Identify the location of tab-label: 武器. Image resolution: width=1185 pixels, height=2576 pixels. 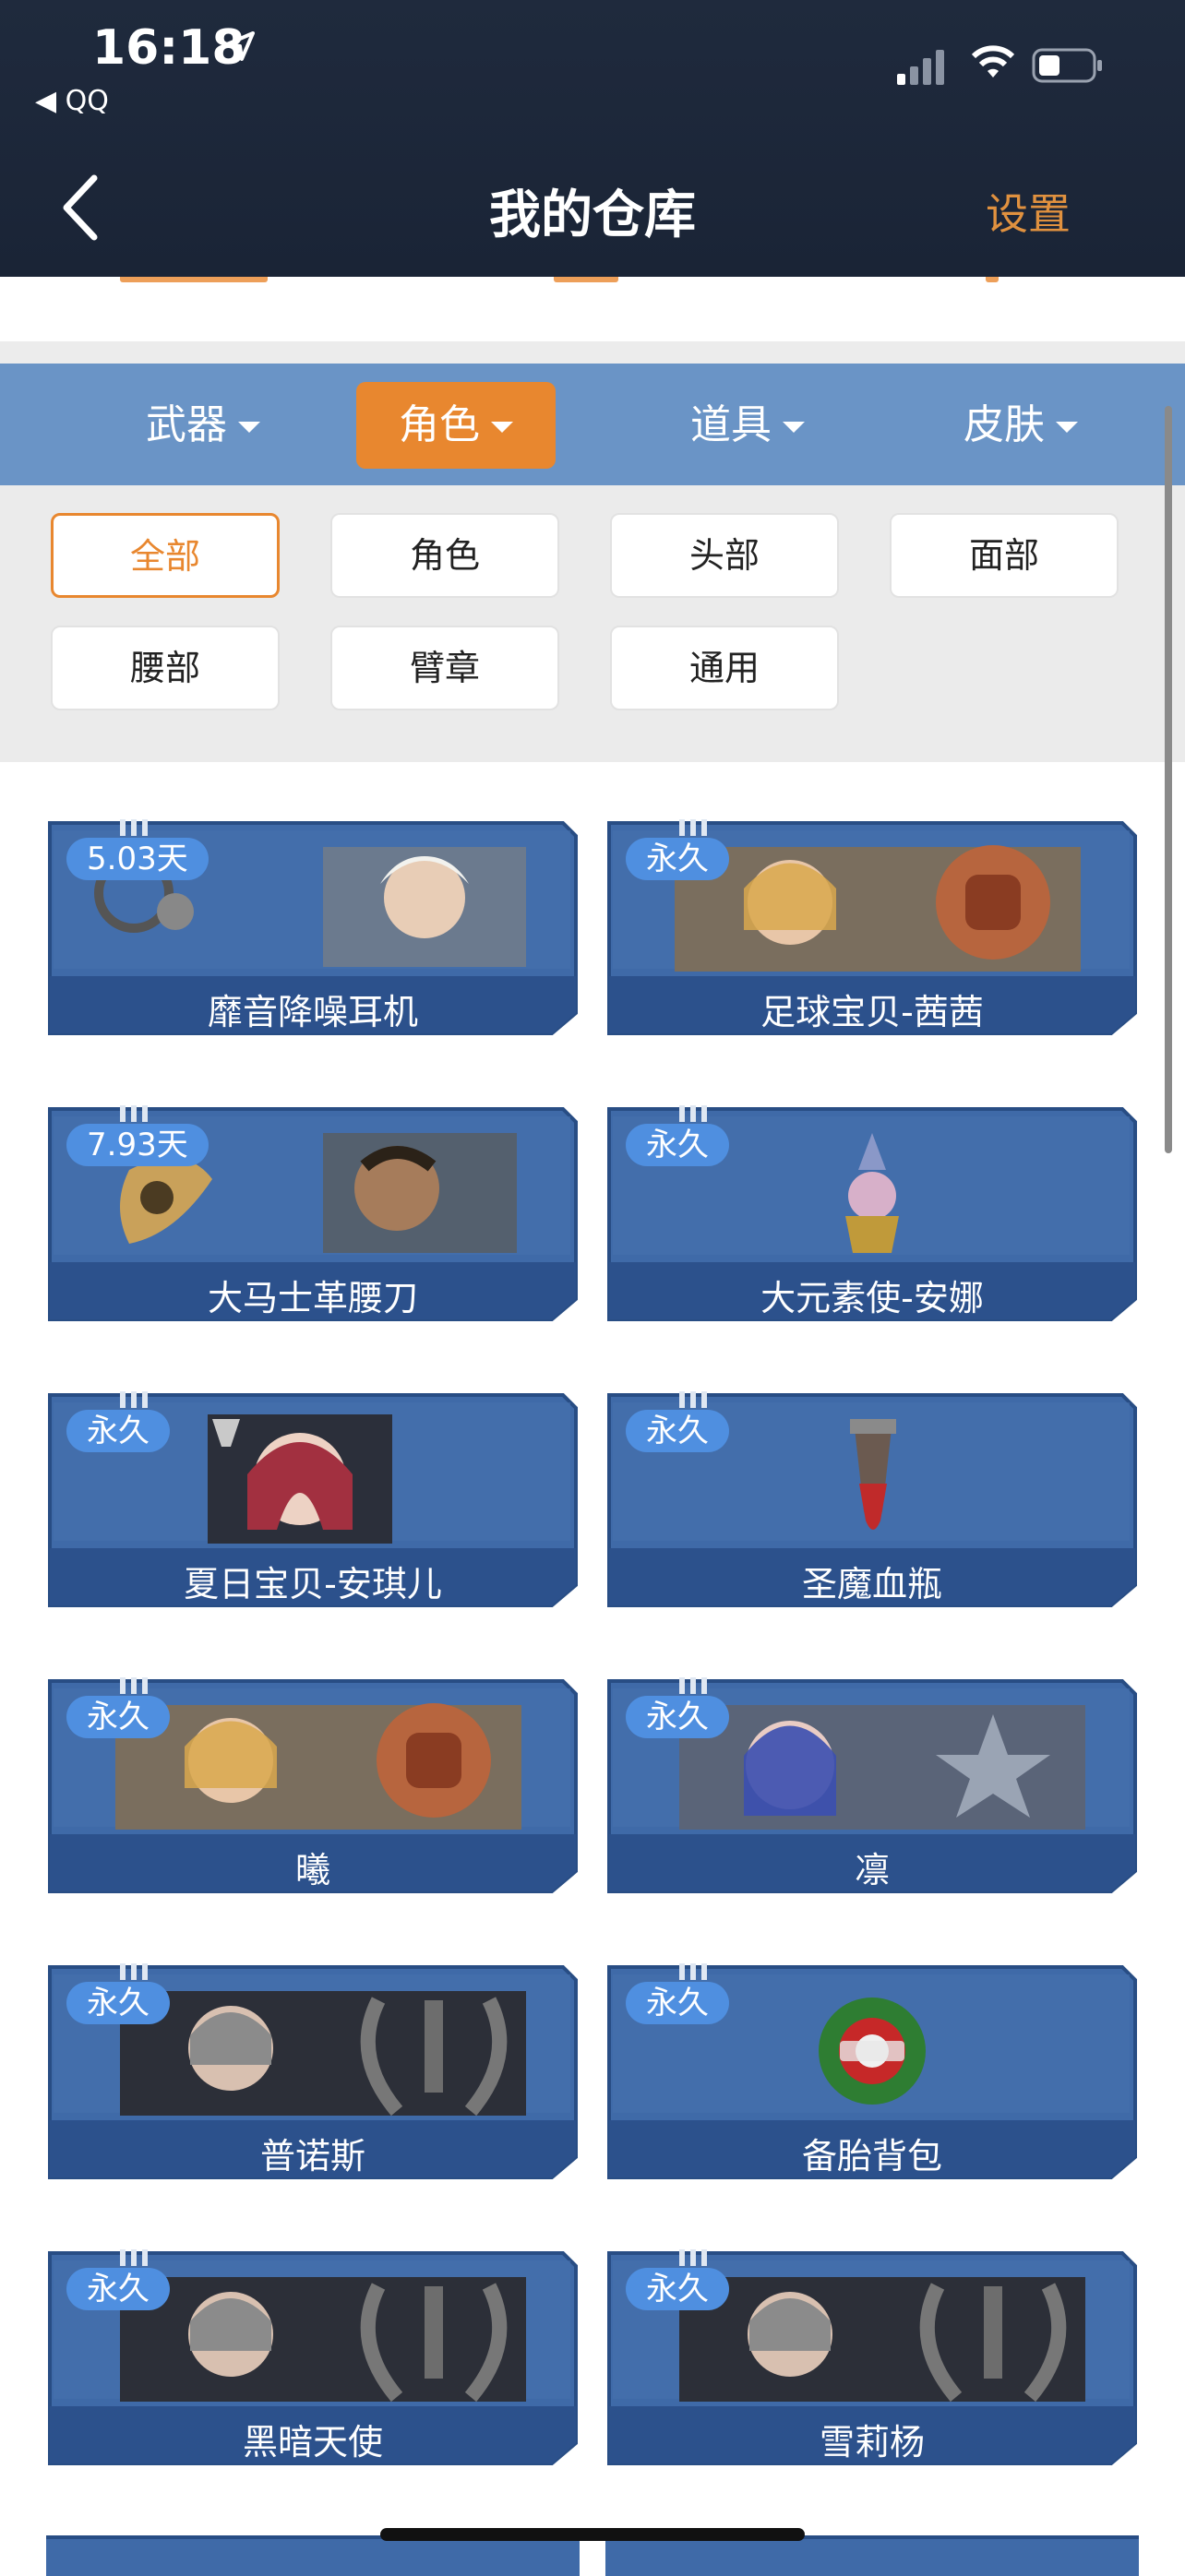
(186, 424).